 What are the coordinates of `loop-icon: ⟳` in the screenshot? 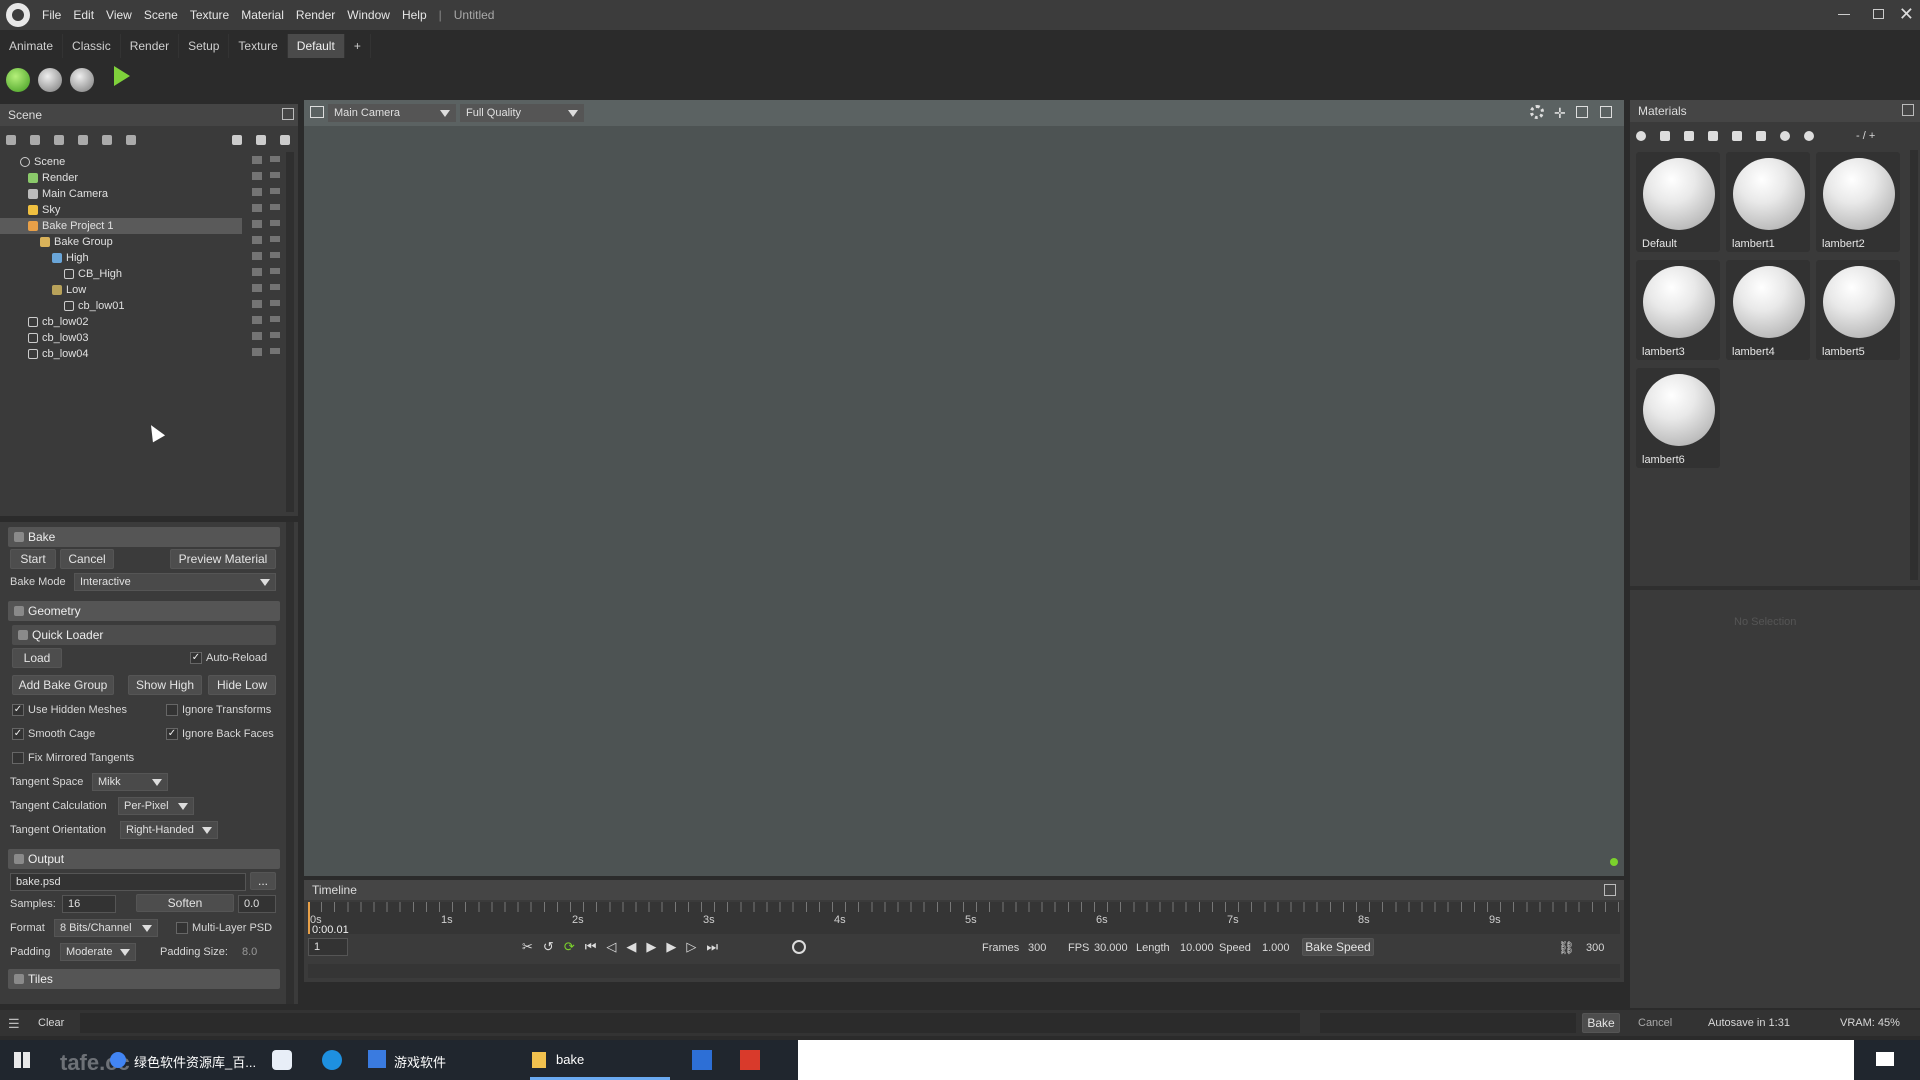 It's located at (569, 947).